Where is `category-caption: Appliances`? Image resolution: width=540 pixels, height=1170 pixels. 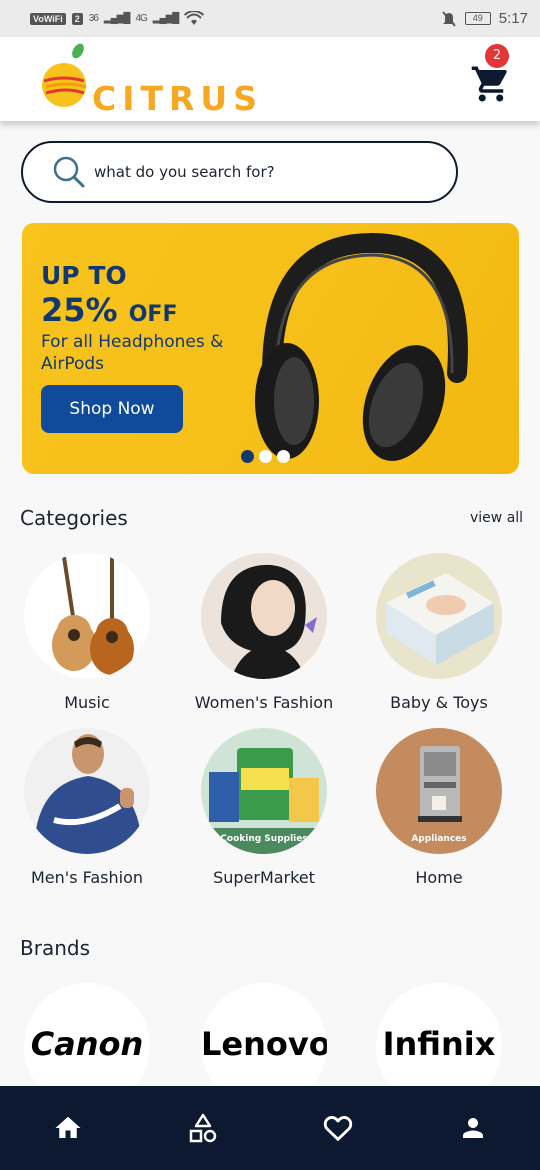 category-caption: Appliances is located at coordinates (439, 839).